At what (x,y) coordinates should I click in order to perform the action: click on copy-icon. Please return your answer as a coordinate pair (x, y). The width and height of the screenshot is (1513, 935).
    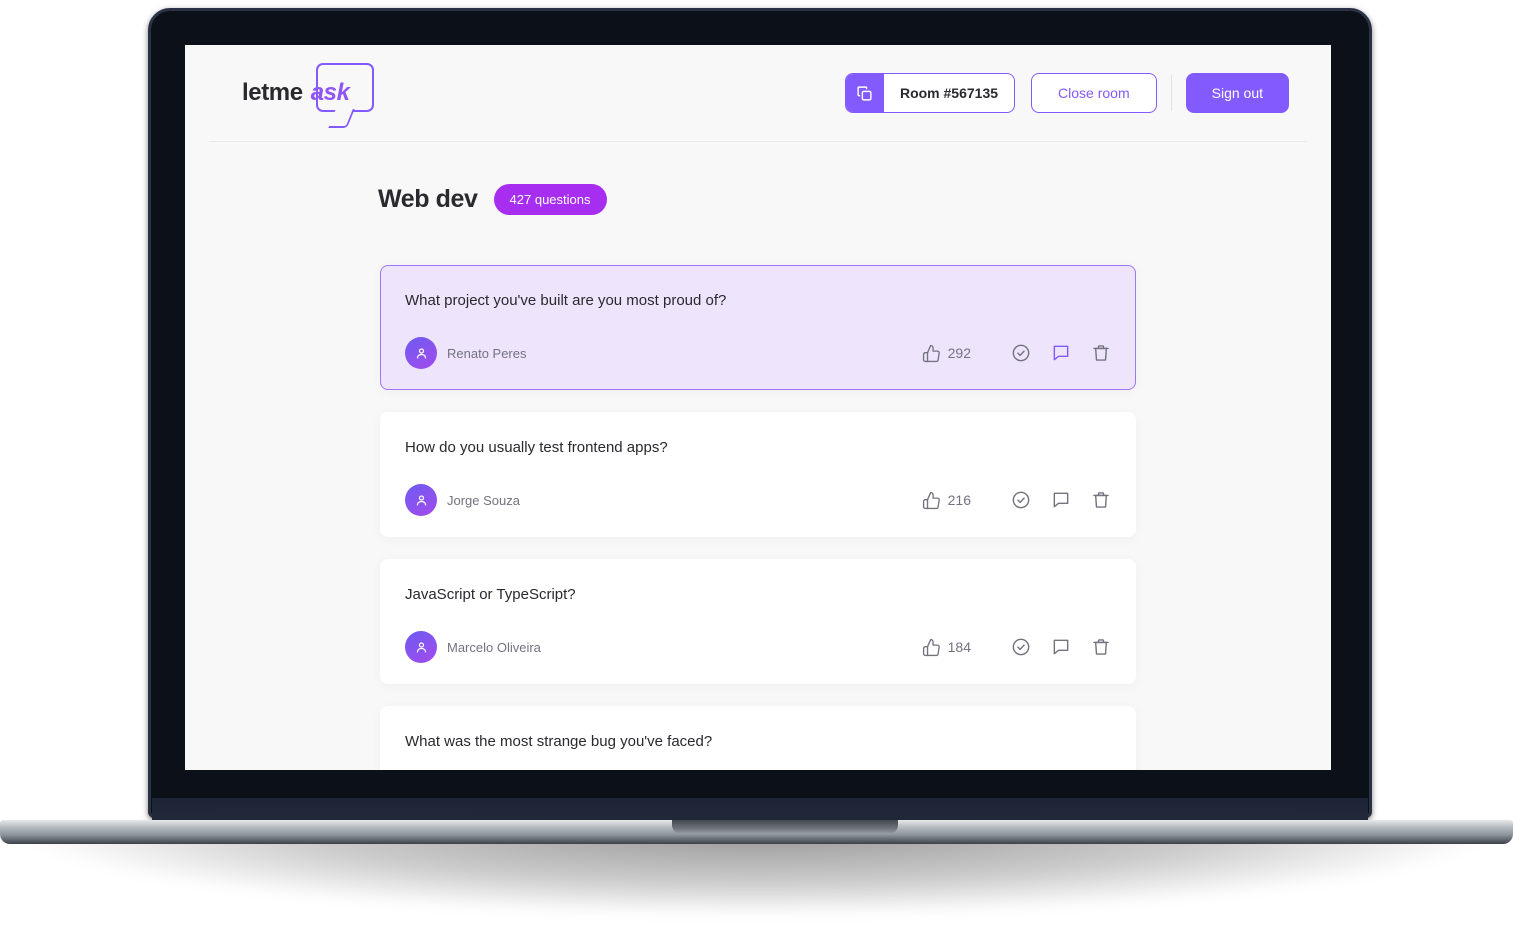
    Looking at the image, I should click on (864, 93).